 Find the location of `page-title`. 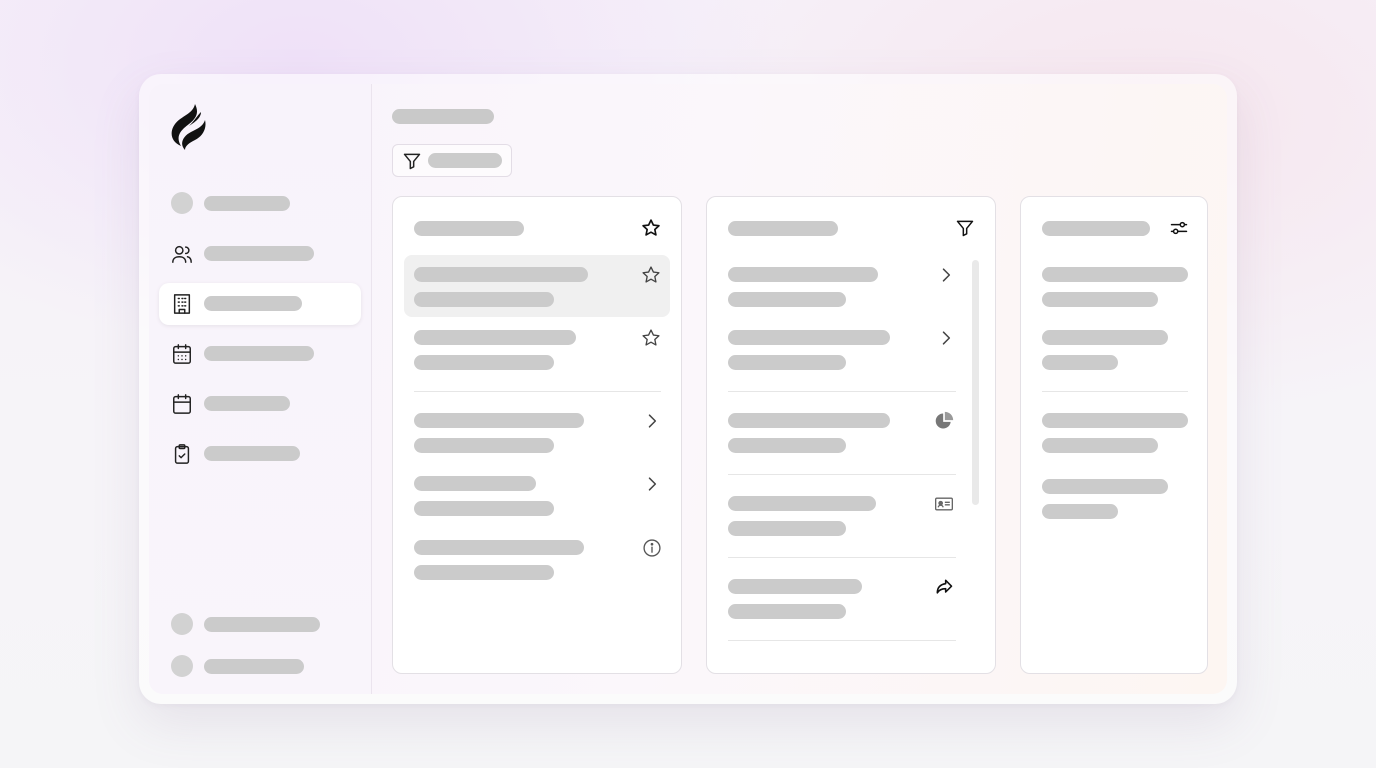

page-title is located at coordinates (443, 116).